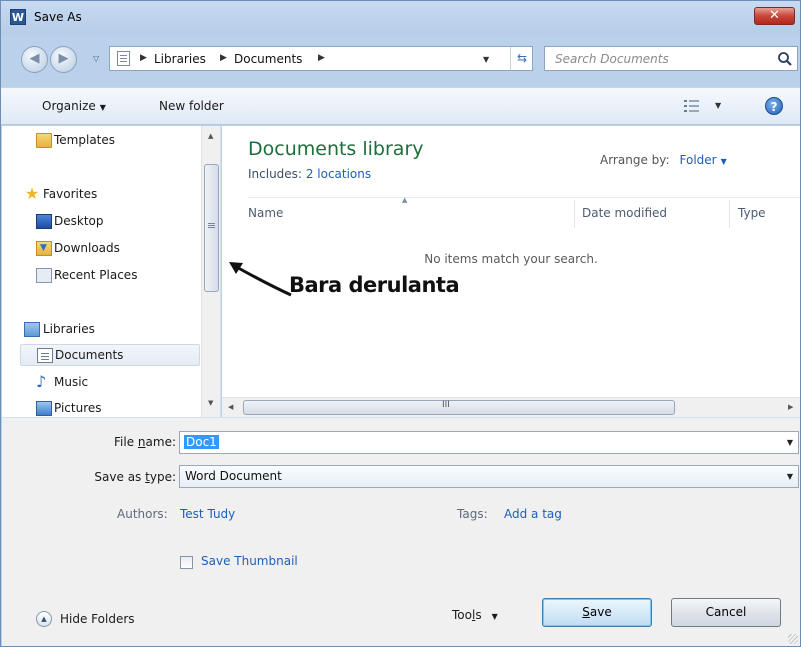  I want to click on hide-folders-button: ▲ Hide Folders, so click(96, 620).